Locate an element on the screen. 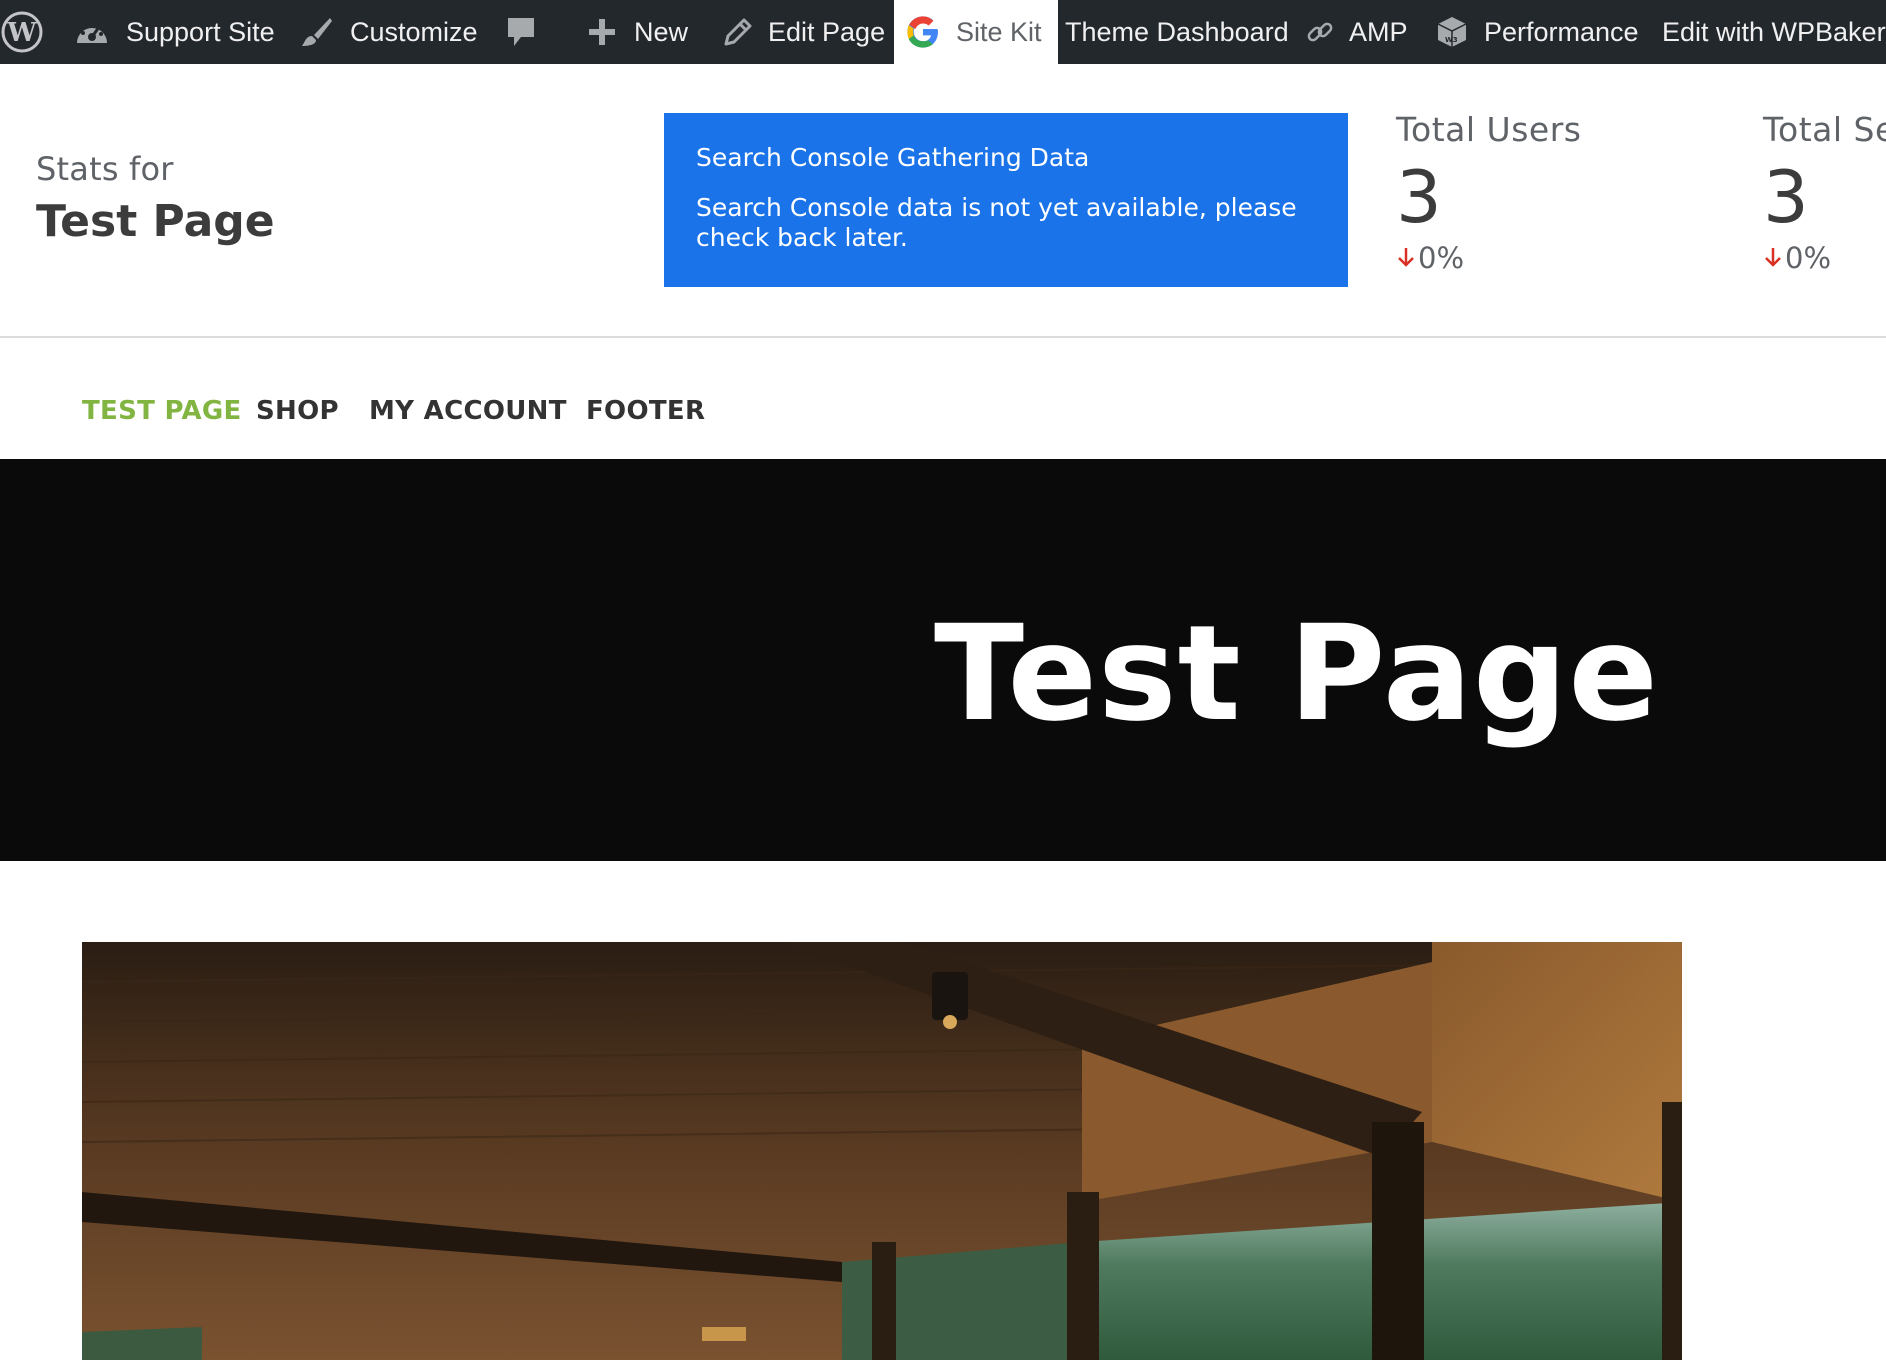 The width and height of the screenshot is (1886, 1360). wordpress-menu: W is located at coordinates (22, 32).